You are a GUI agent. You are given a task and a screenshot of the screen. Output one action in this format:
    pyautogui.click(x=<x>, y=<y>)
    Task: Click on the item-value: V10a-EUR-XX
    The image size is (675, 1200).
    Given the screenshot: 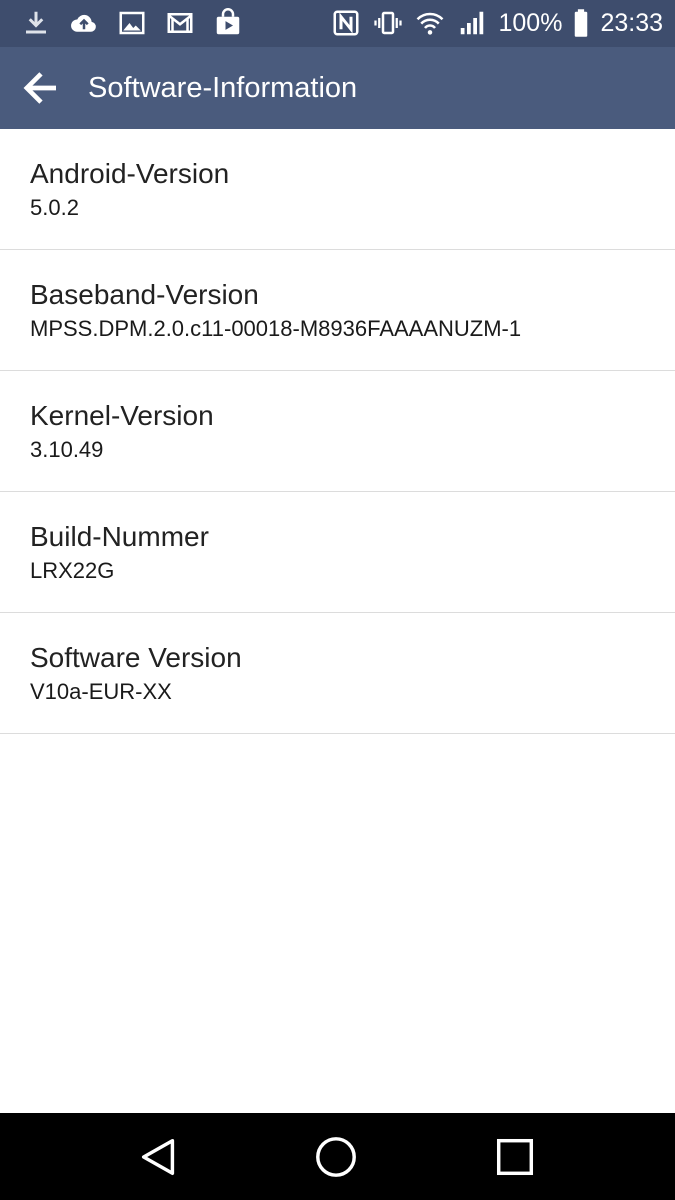 What is the action you would take?
    pyautogui.click(x=101, y=691)
    